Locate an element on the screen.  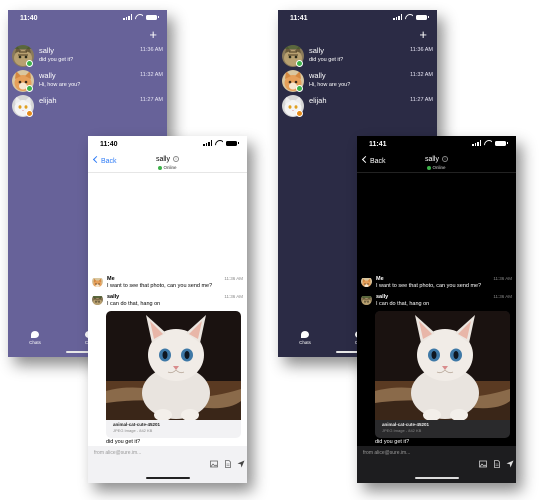
chat-name: elijah is located at coordinates (48, 100).